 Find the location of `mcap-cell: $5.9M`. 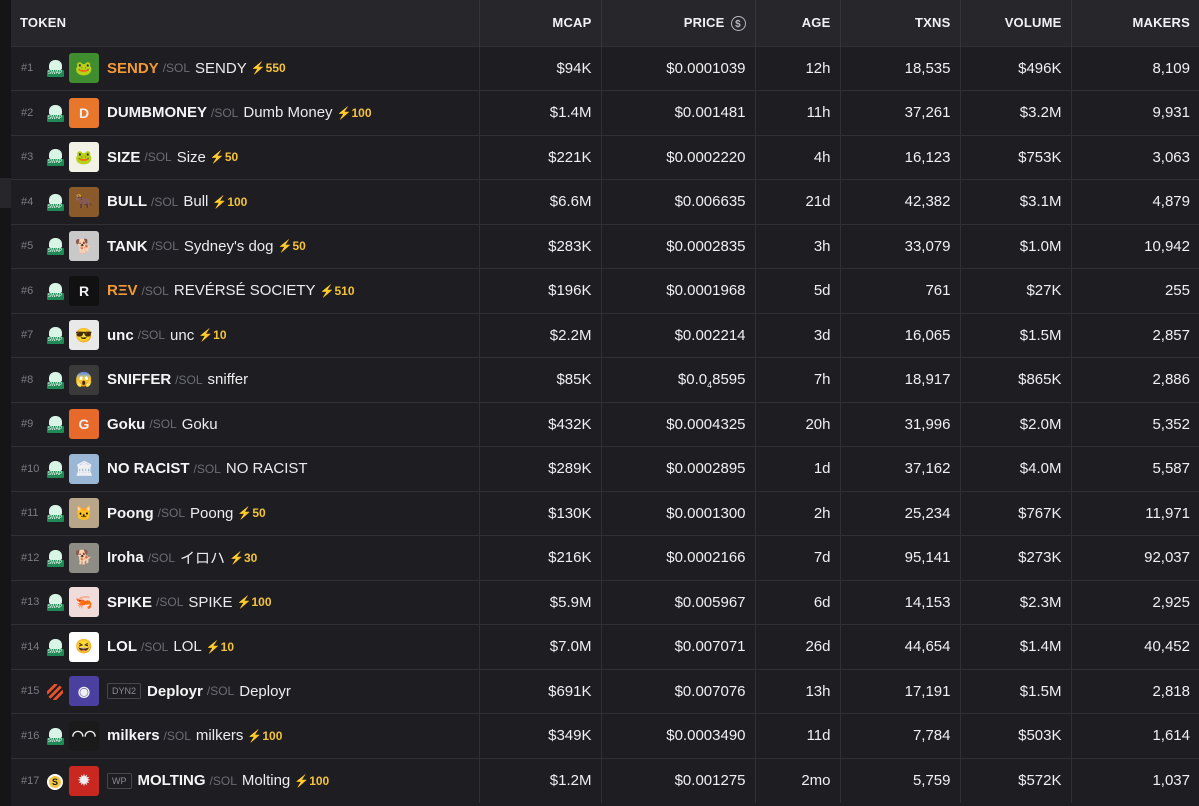

mcap-cell: $5.9M is located at coordinates (540, 602).